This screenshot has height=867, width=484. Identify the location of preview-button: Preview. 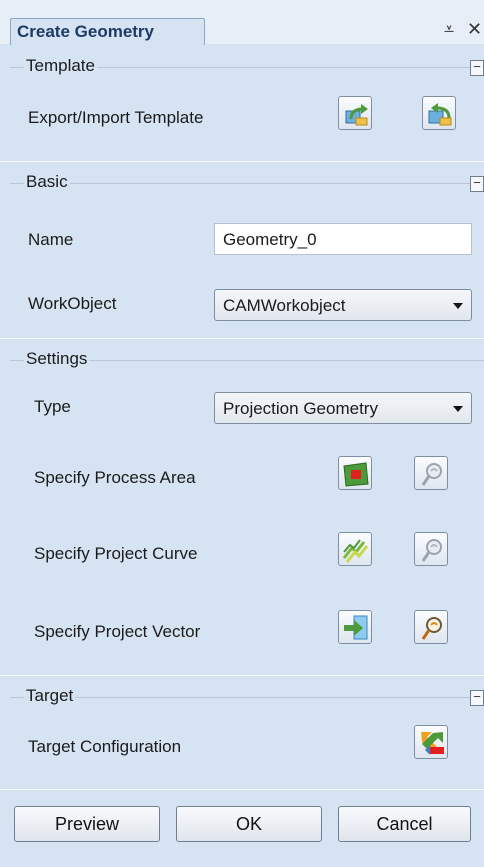
(87, 824).